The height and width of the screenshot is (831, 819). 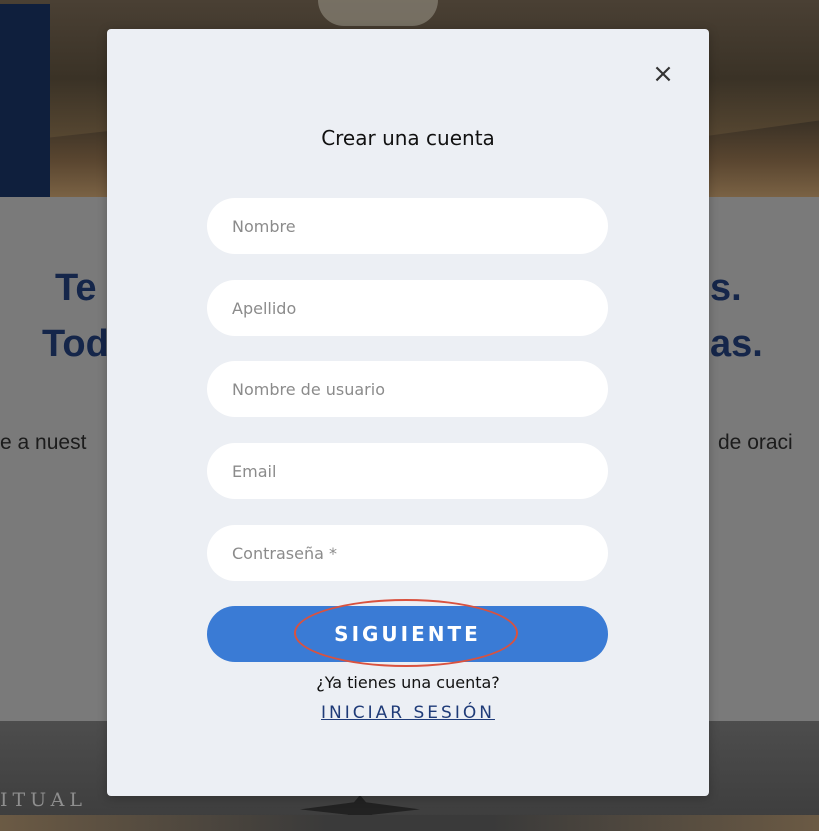 I want to click on last-name-input, so click(x=407, y=308).